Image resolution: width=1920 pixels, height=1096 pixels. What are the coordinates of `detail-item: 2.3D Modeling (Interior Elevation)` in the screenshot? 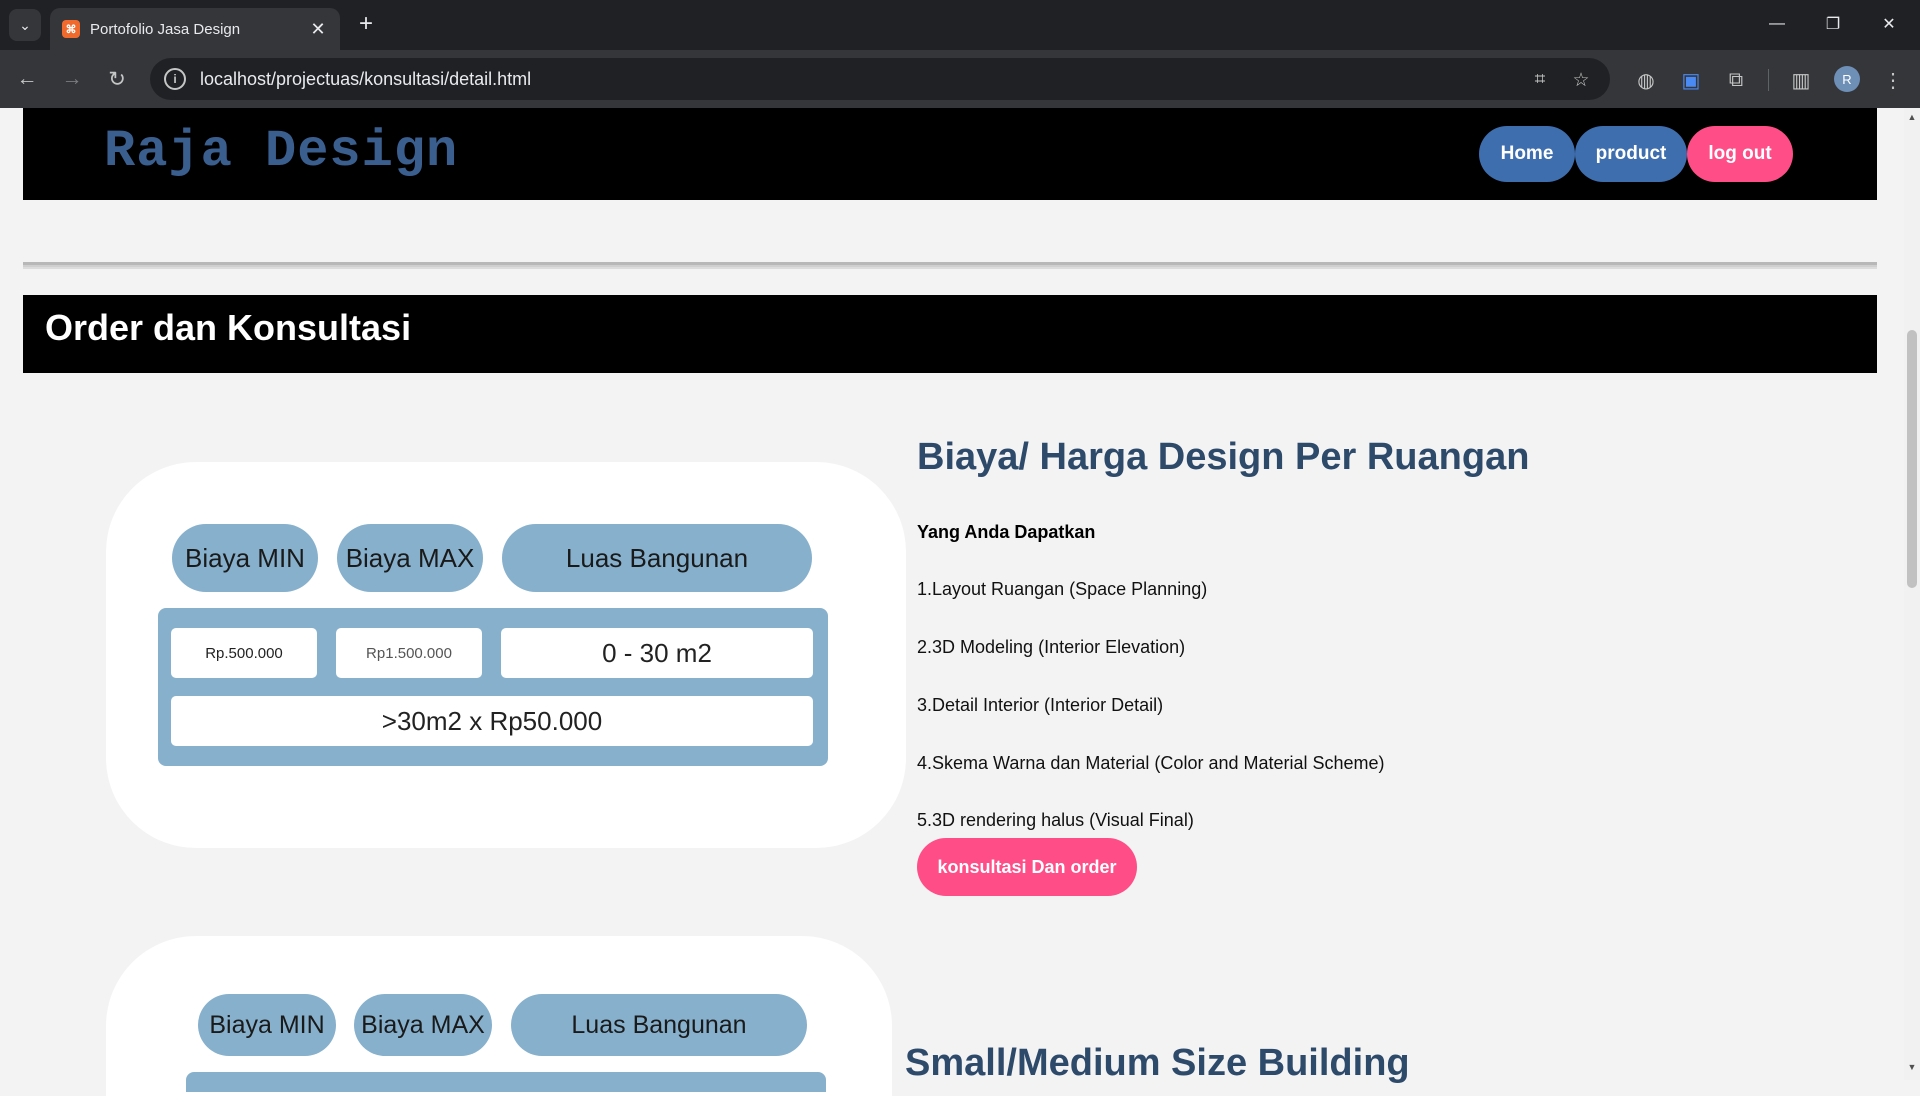 It's located at (1051, 647).